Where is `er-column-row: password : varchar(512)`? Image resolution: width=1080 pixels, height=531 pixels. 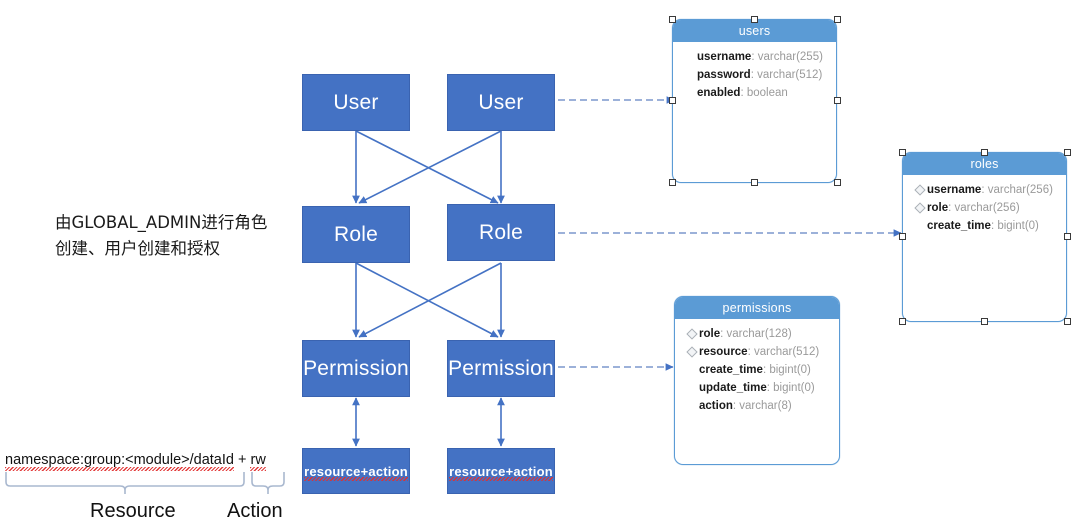 er-column-row: password : varchar(512) is located at coordinates (754, 75).